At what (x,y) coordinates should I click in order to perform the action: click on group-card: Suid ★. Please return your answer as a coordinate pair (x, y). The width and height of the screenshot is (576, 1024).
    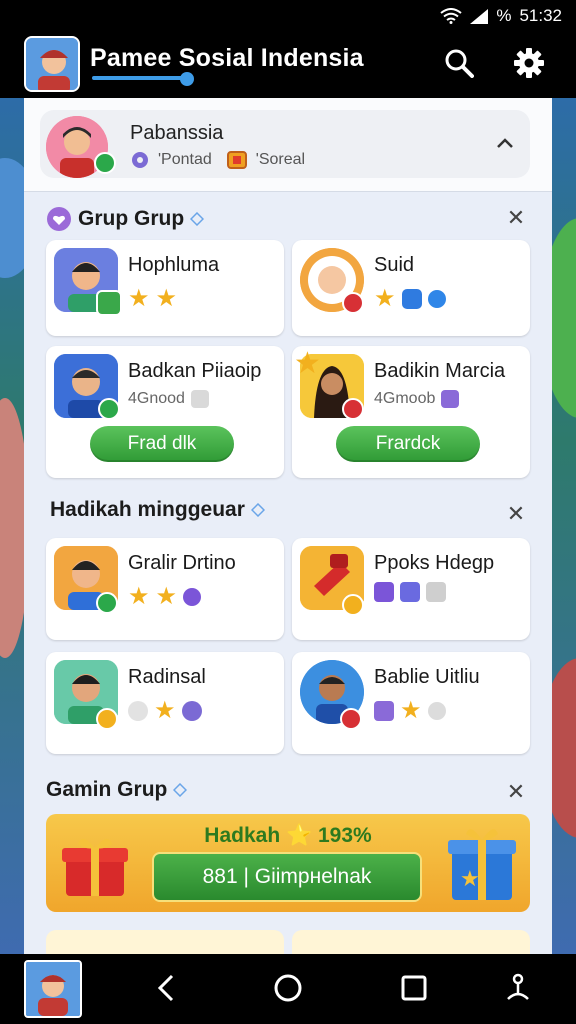
    Looking at the image, I should click on (411, 288).